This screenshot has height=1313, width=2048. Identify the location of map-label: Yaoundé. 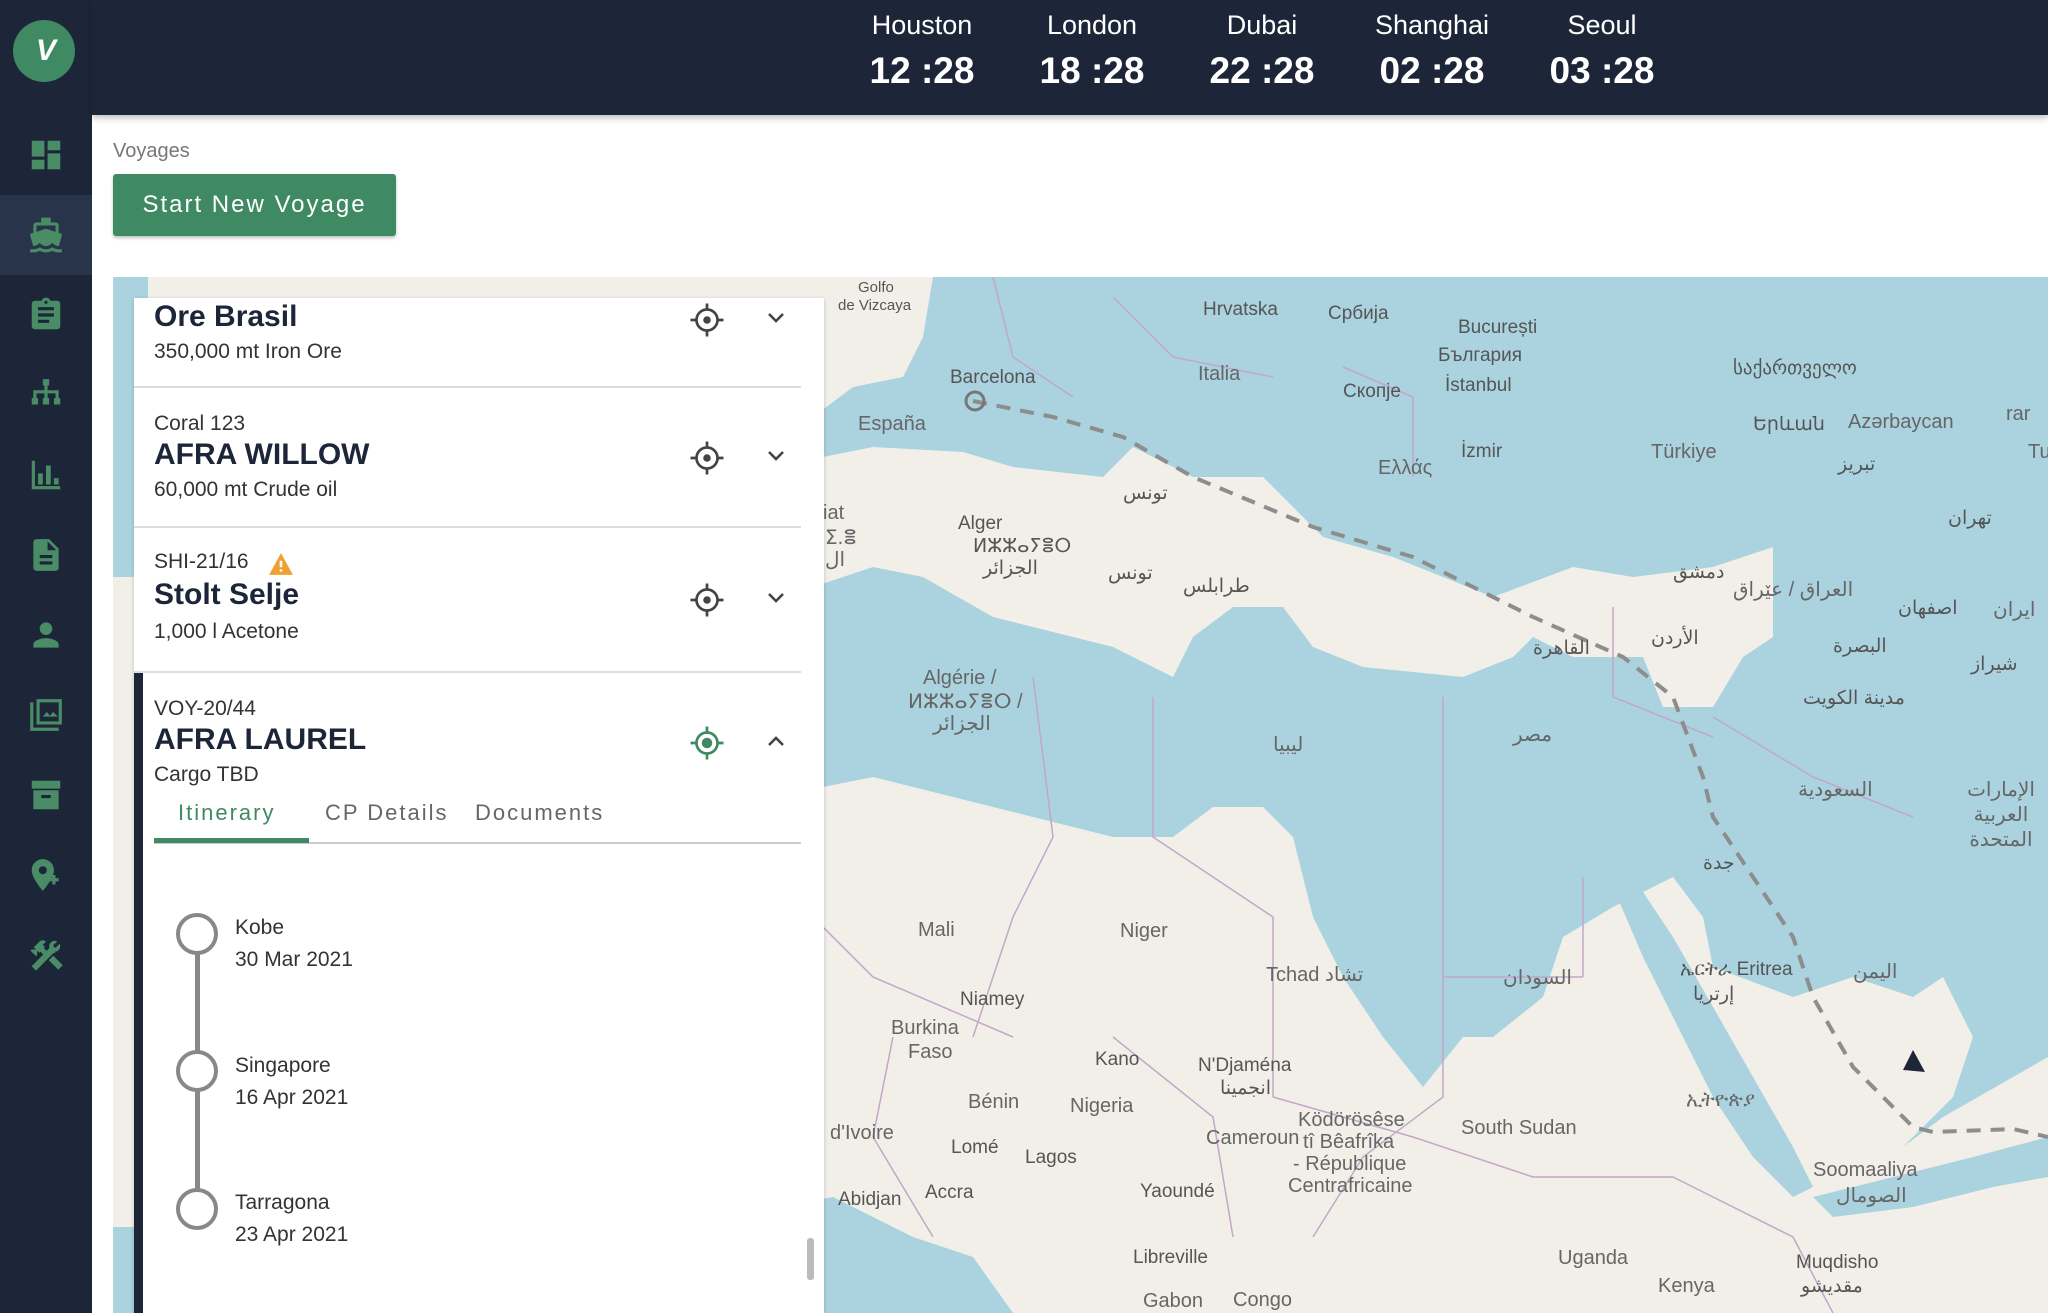
(1177, 1191).